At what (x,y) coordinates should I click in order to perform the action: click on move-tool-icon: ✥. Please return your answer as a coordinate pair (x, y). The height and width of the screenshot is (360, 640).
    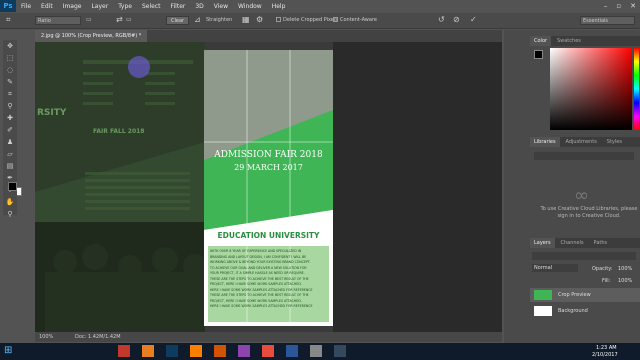
    Looking at the image, I should click on (10, 46).